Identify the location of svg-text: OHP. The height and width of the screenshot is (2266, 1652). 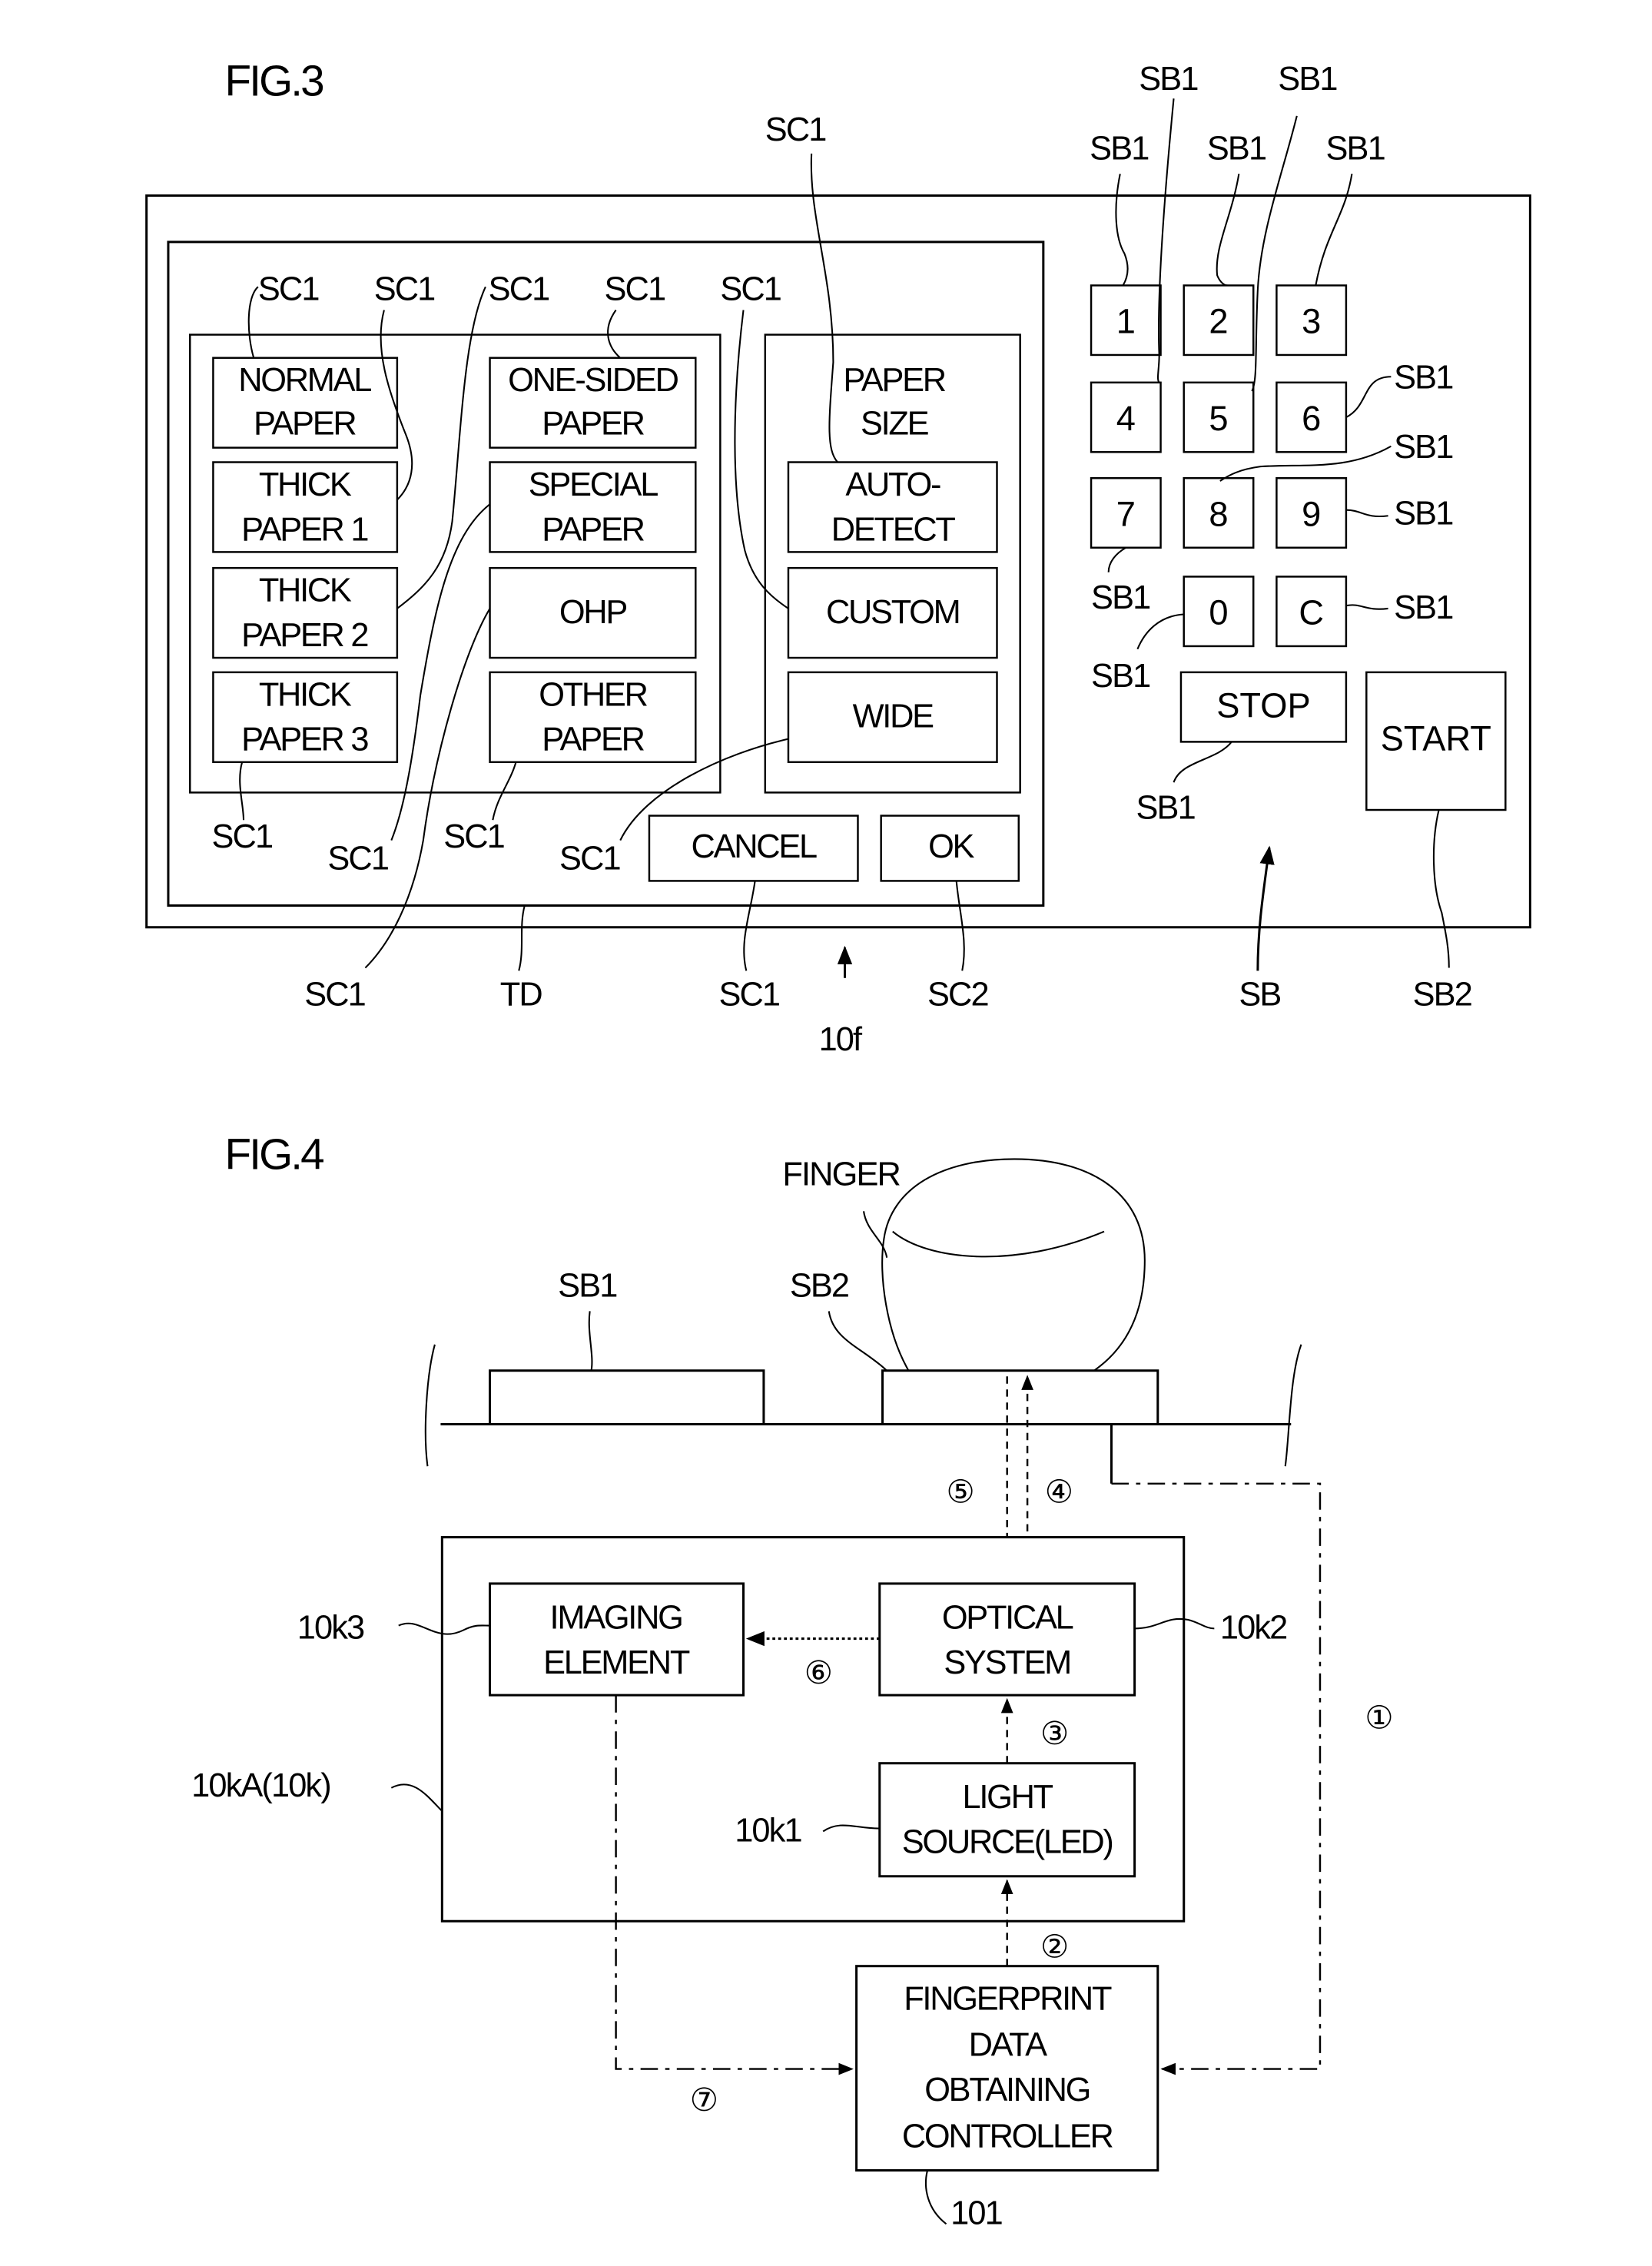
(593, 613).